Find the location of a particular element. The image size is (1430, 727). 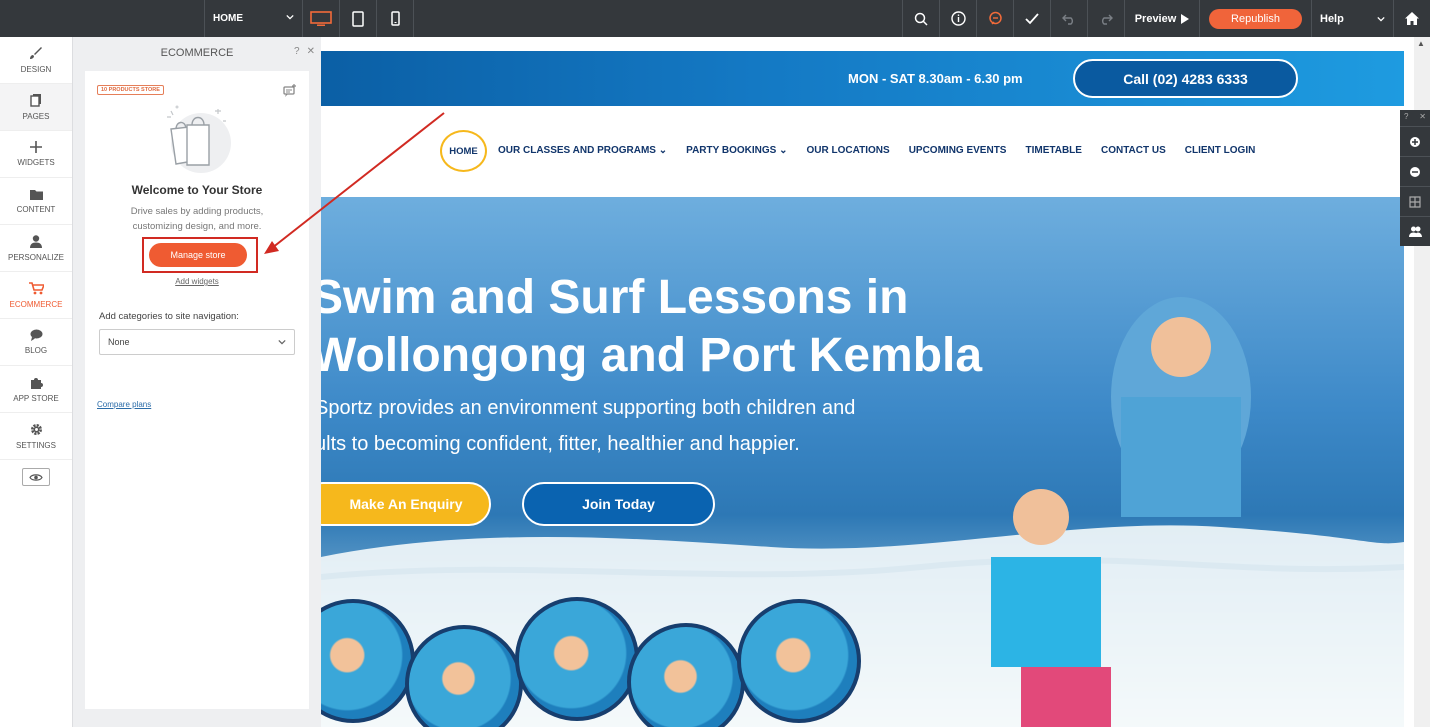

site-nav-label: OUR CLASSES AND PROGRAMS is located at coordinates (577, 150).